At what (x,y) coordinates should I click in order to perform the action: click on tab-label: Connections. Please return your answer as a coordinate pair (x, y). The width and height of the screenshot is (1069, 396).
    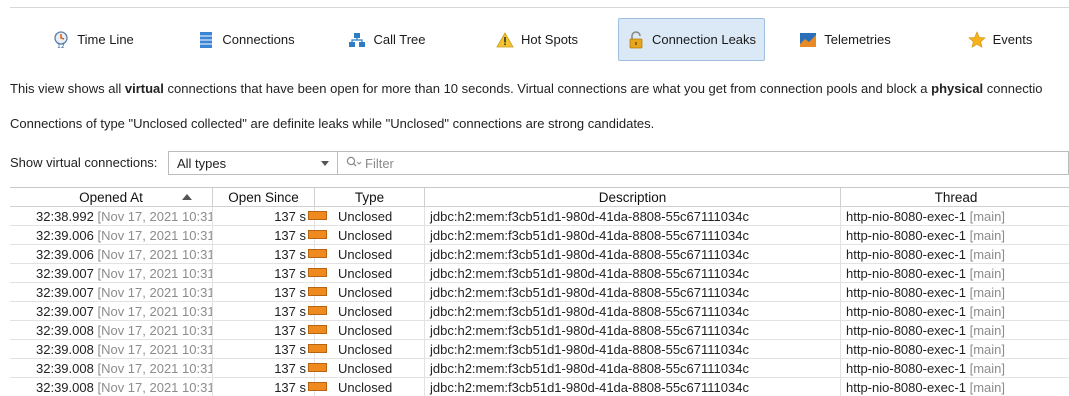
    Looking at the image, I should click on (258, 39).